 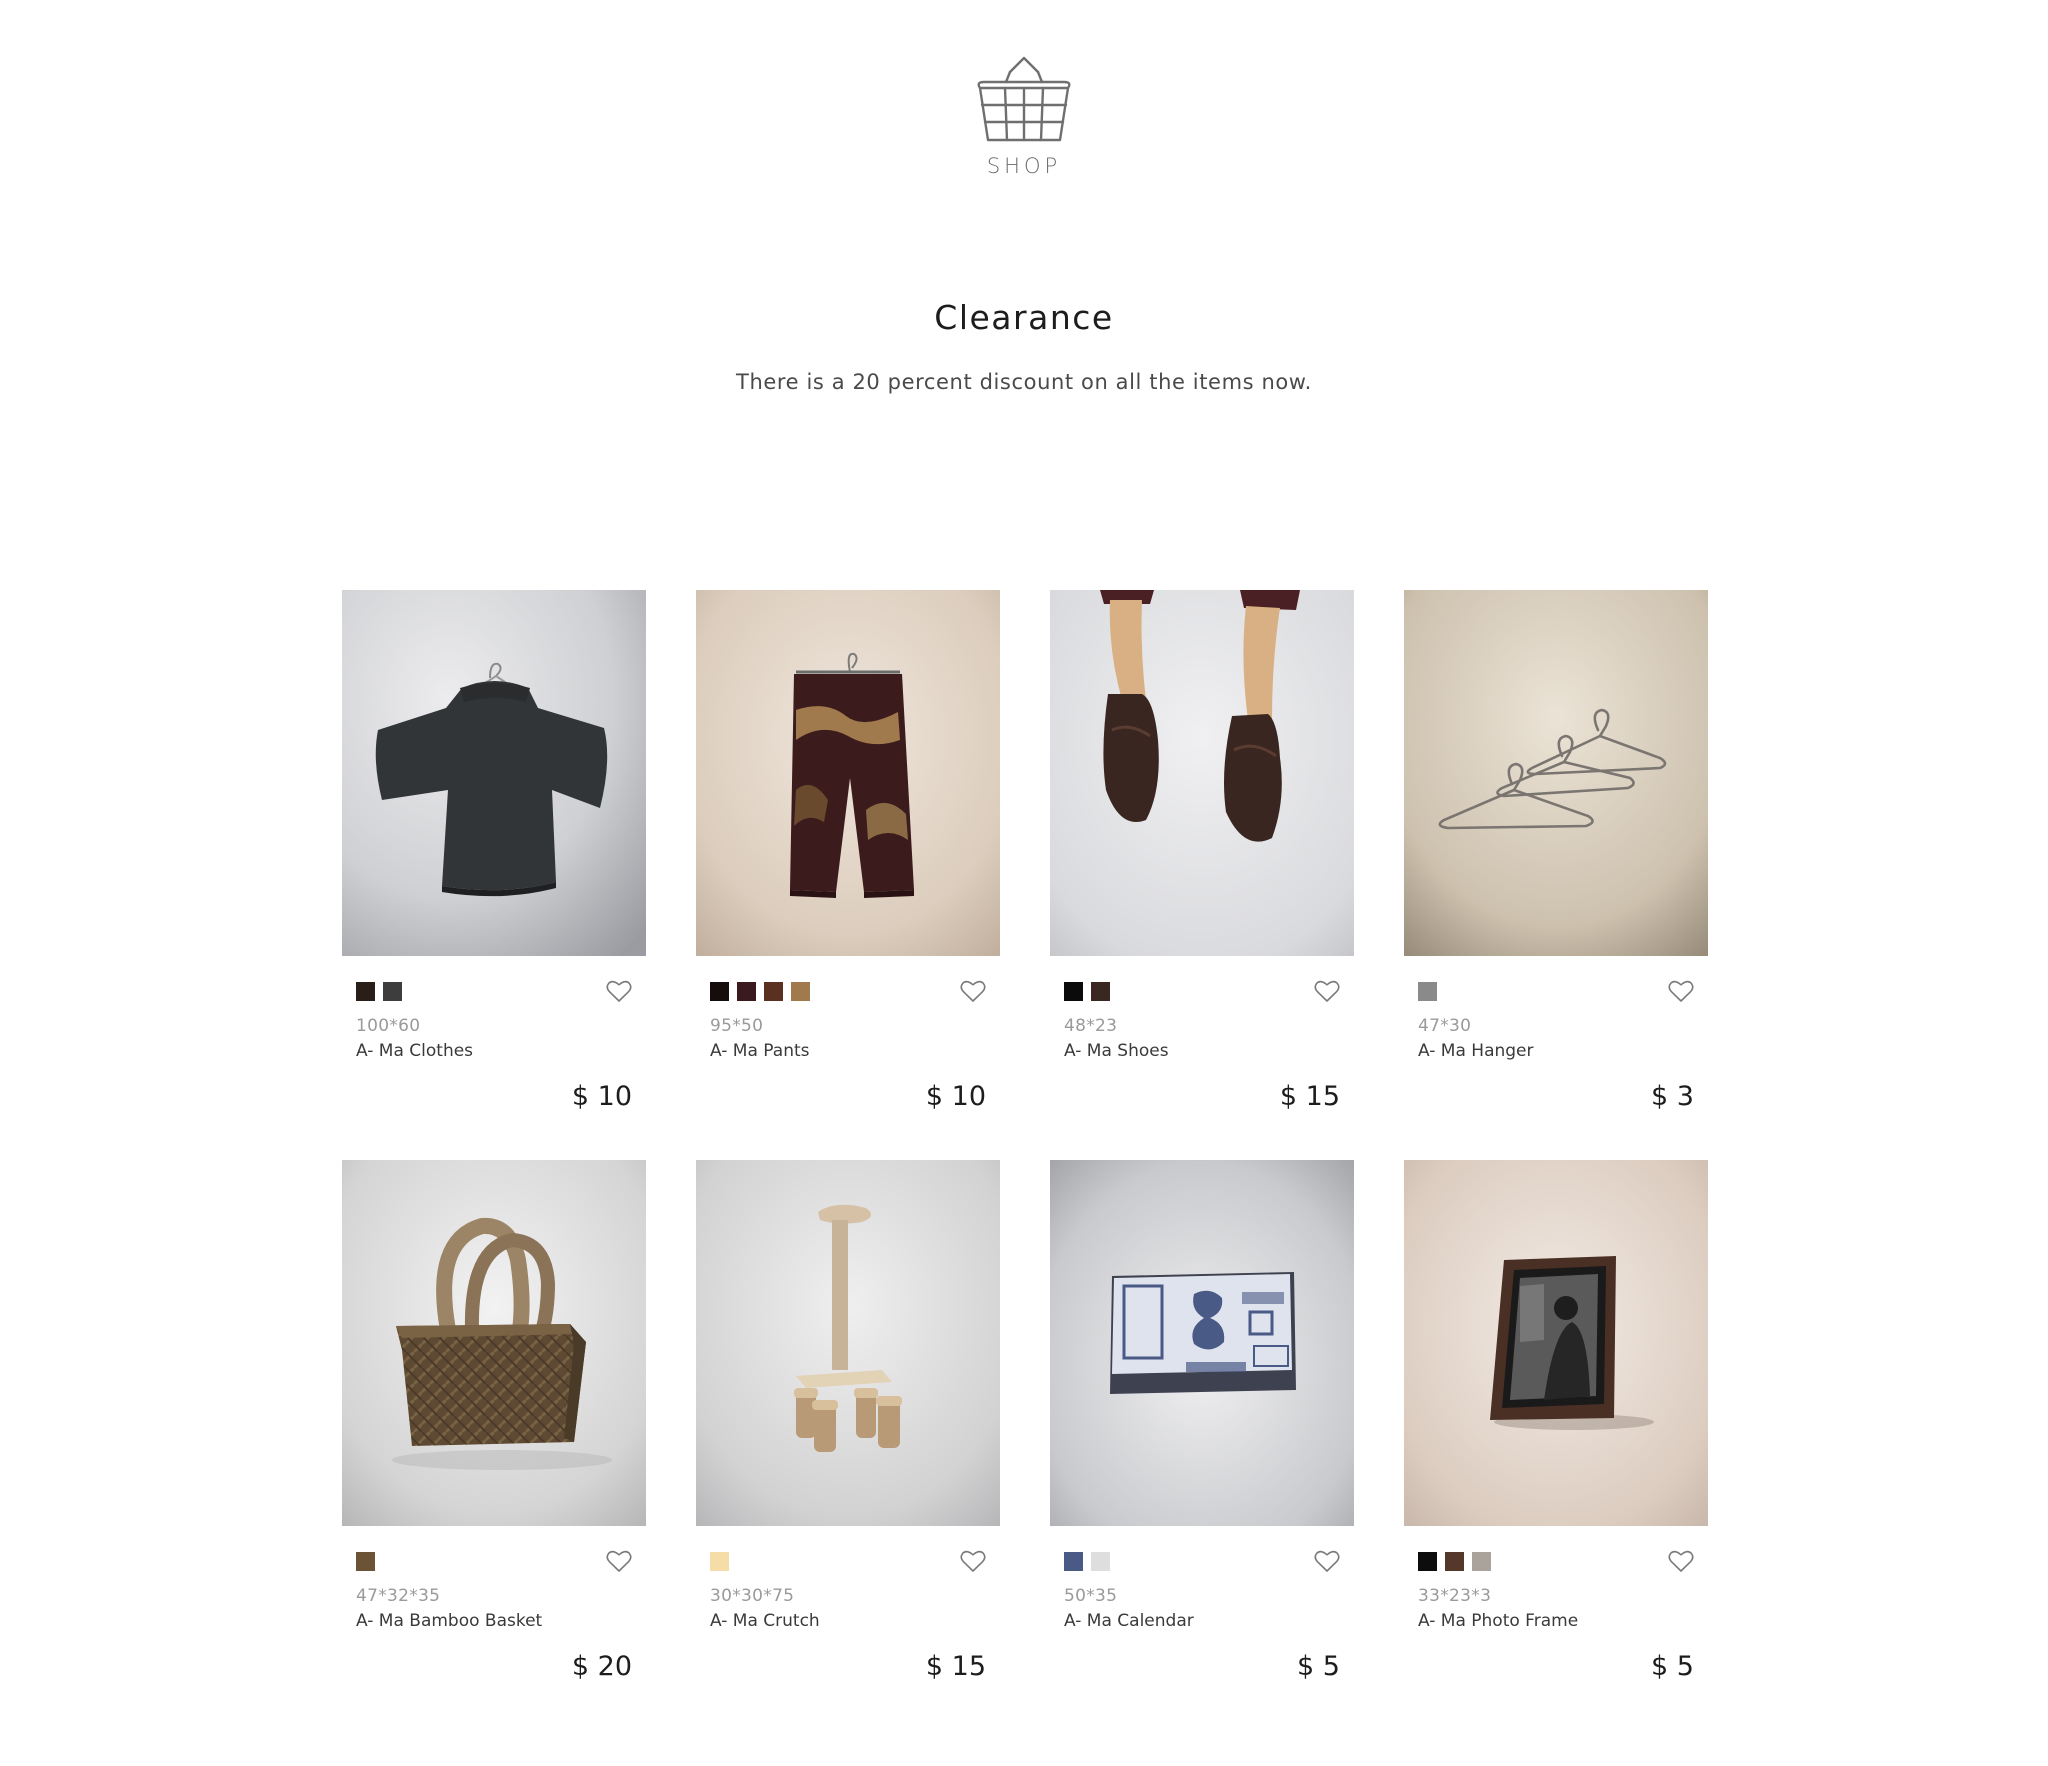 I want to click on product-dimensions: 100*60, so click(x=388, y=1026).